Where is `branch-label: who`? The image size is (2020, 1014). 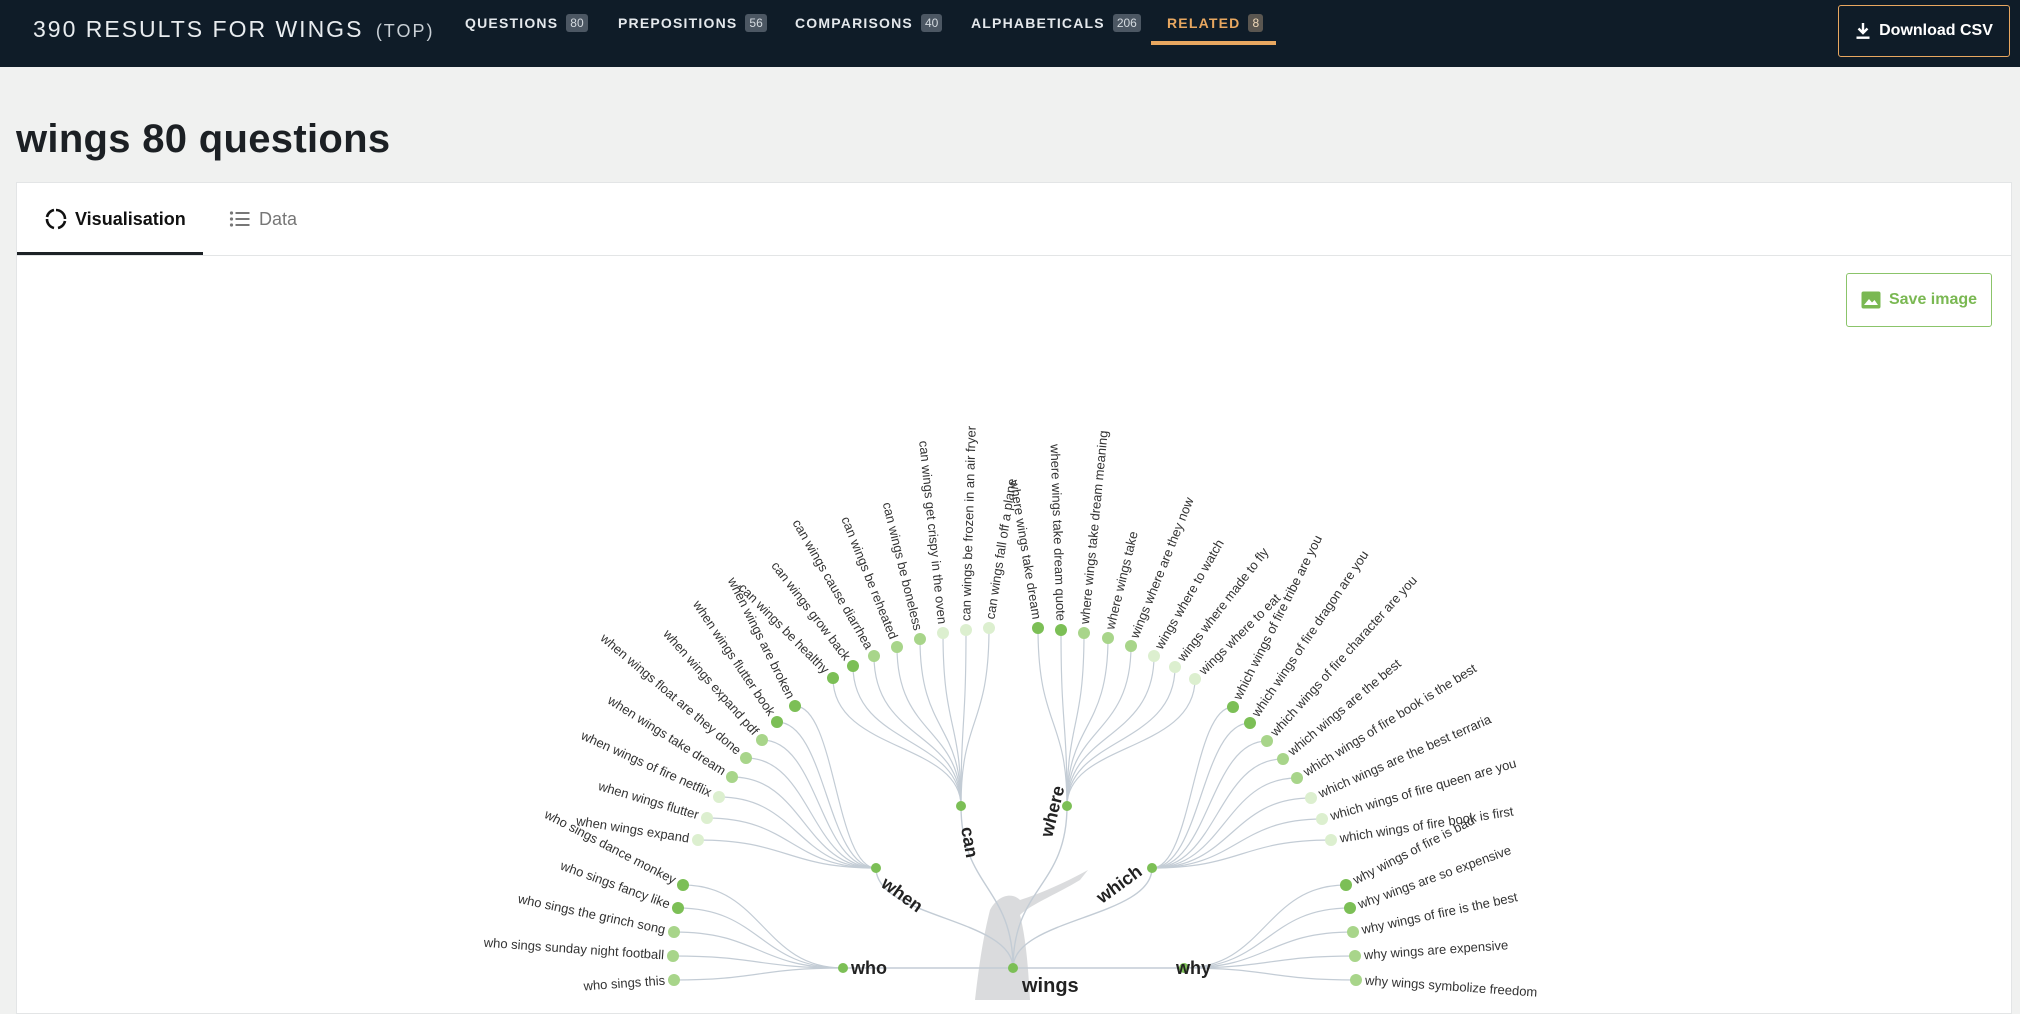
branch-label: who is located at coordinates (868, 968).